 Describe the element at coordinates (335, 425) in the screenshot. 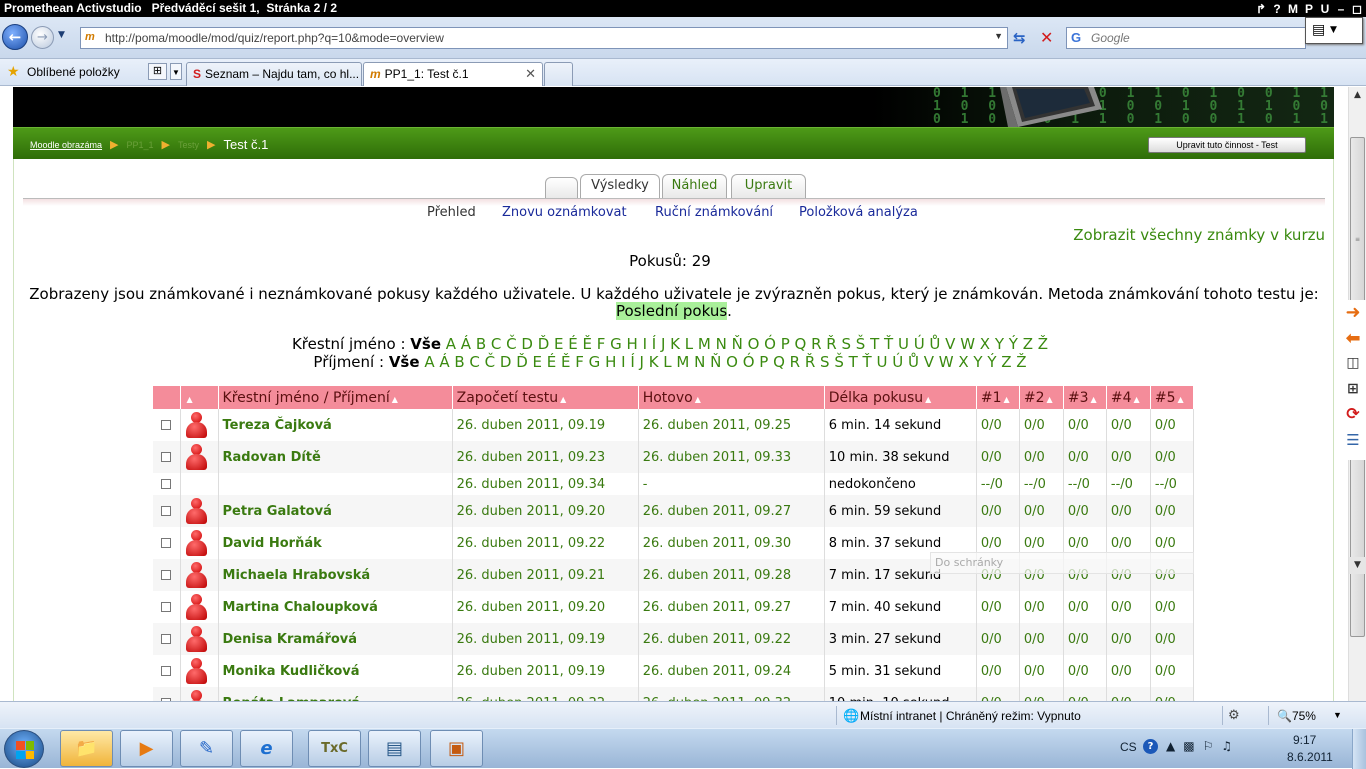

I see `user-name-link: Tereza Čajková` at that location.